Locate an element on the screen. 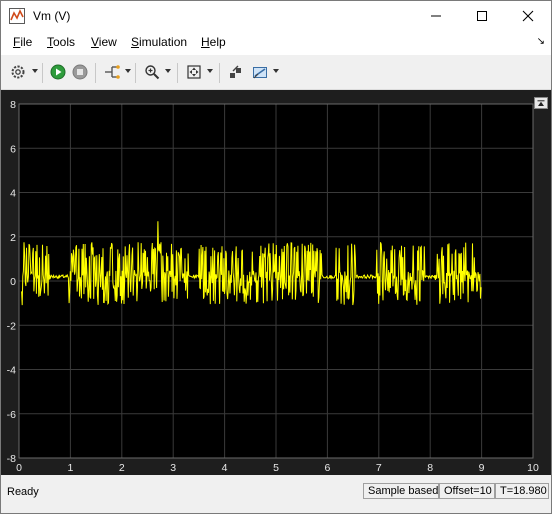  style-dropdown-arrow-icon is located at coordinates (276, 71).